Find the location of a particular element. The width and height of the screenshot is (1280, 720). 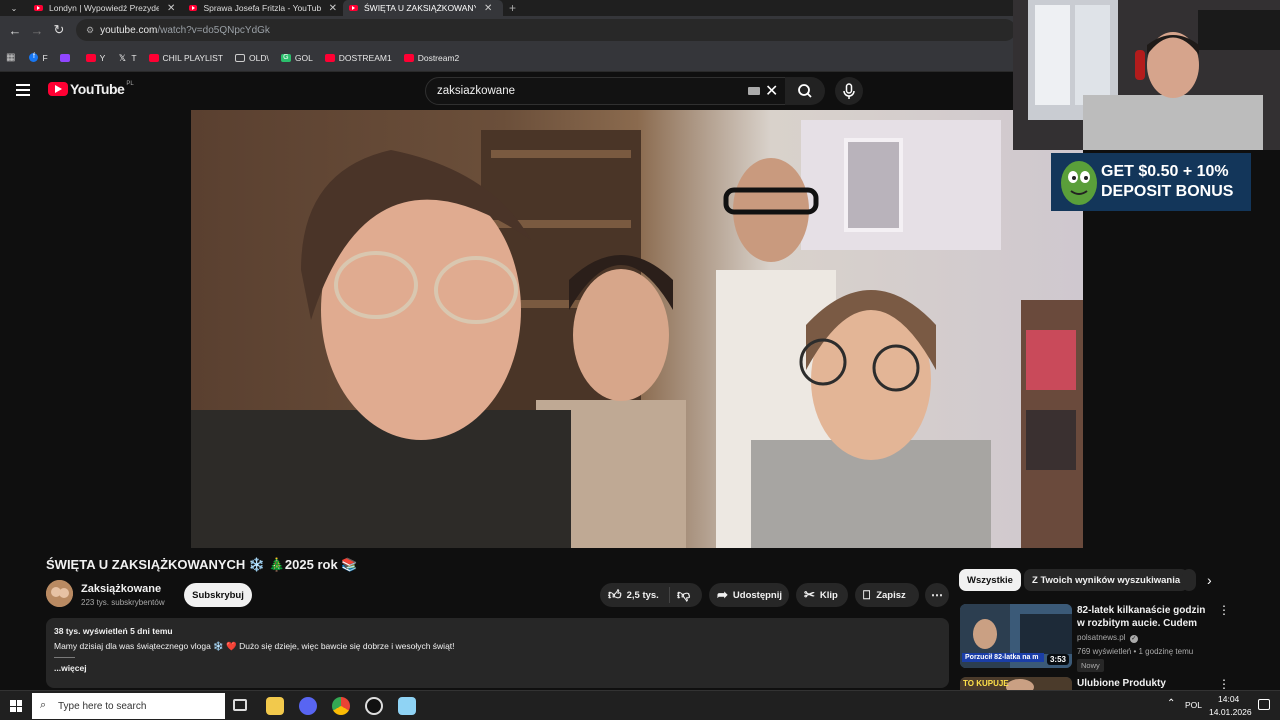

bookmark-dostream1: DOSTREAM1 is located at coordinates (358, 58).